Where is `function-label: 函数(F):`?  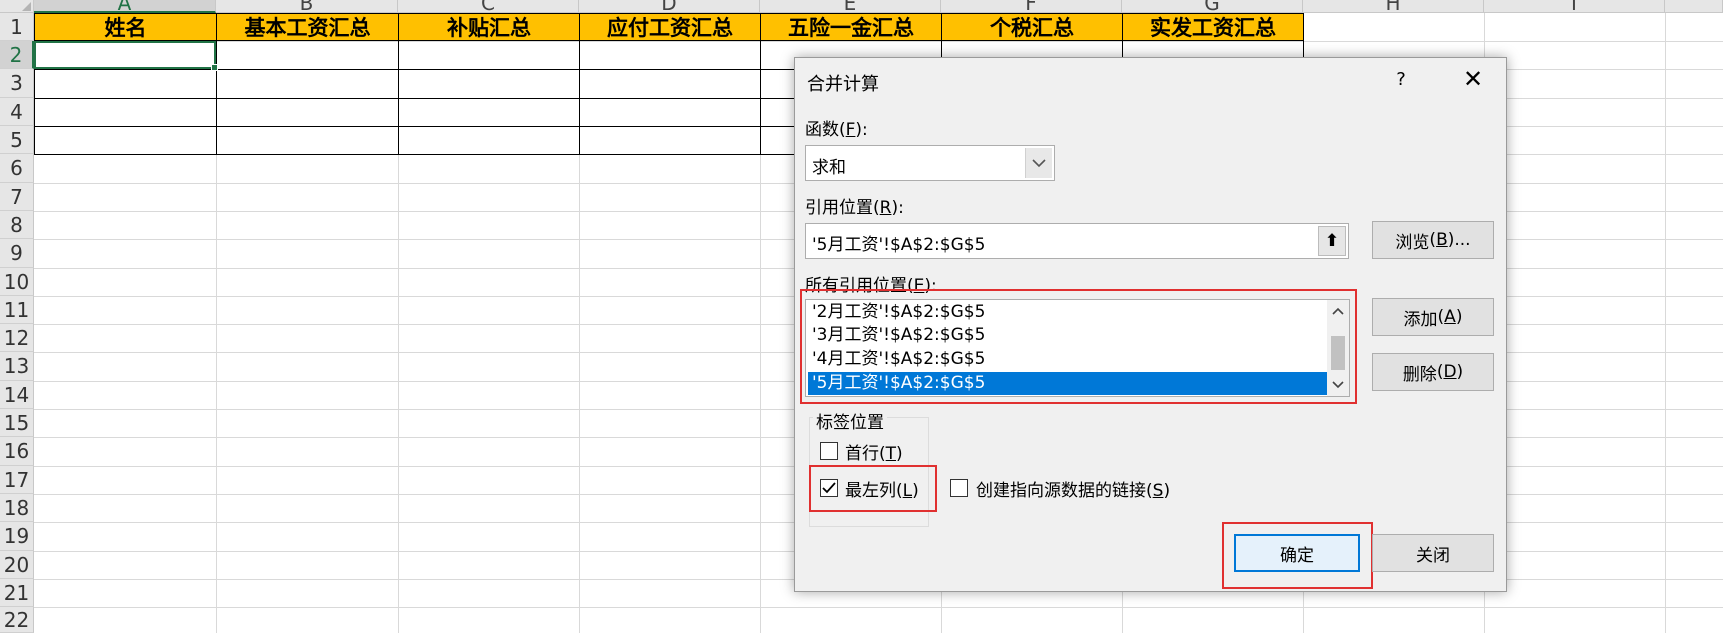
function-label: 函数(F): is located at coordinates (836, 130).